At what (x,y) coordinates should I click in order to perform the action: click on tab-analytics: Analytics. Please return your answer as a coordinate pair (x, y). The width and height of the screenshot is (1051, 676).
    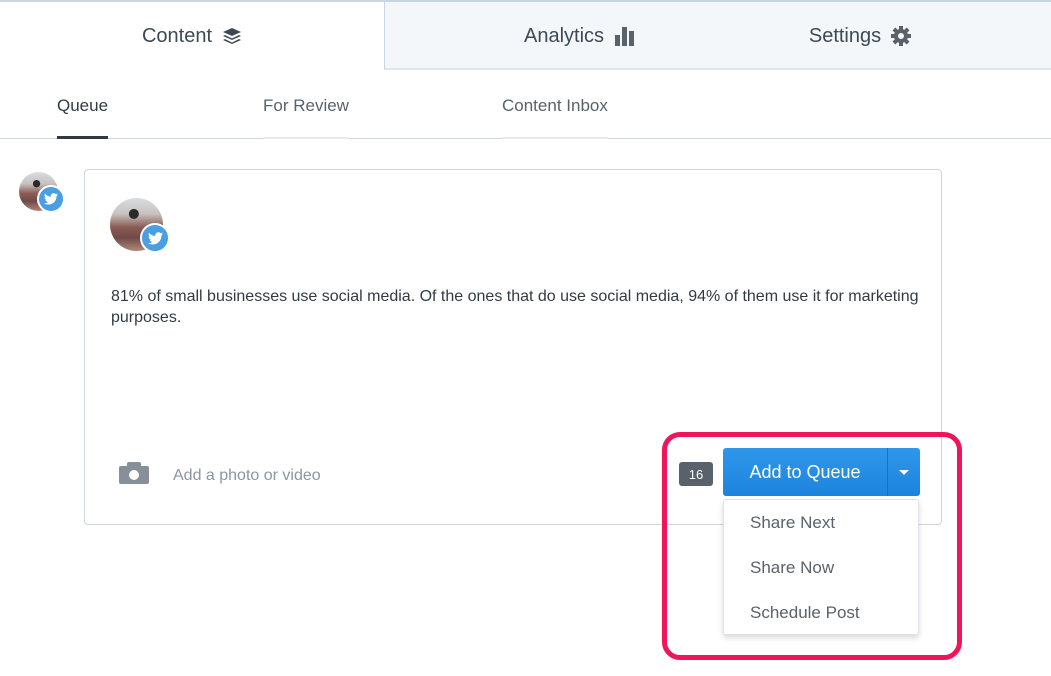
    Looking at the image, I should click on (580, 36).